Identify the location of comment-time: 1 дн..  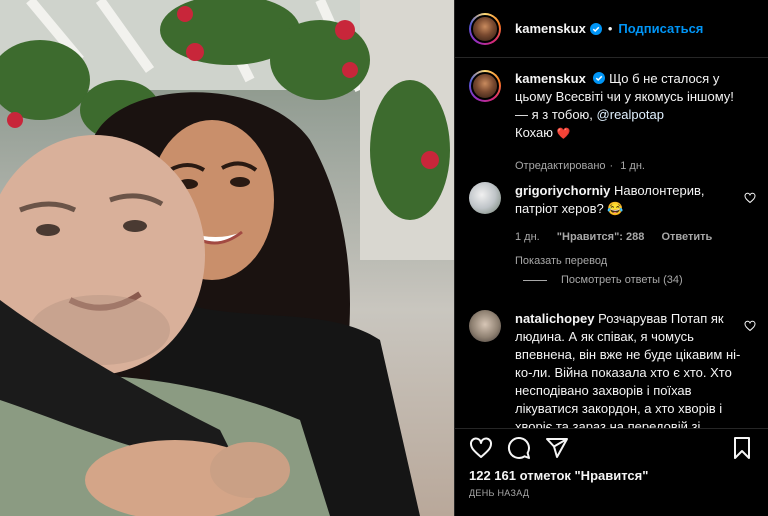
(527, 237).